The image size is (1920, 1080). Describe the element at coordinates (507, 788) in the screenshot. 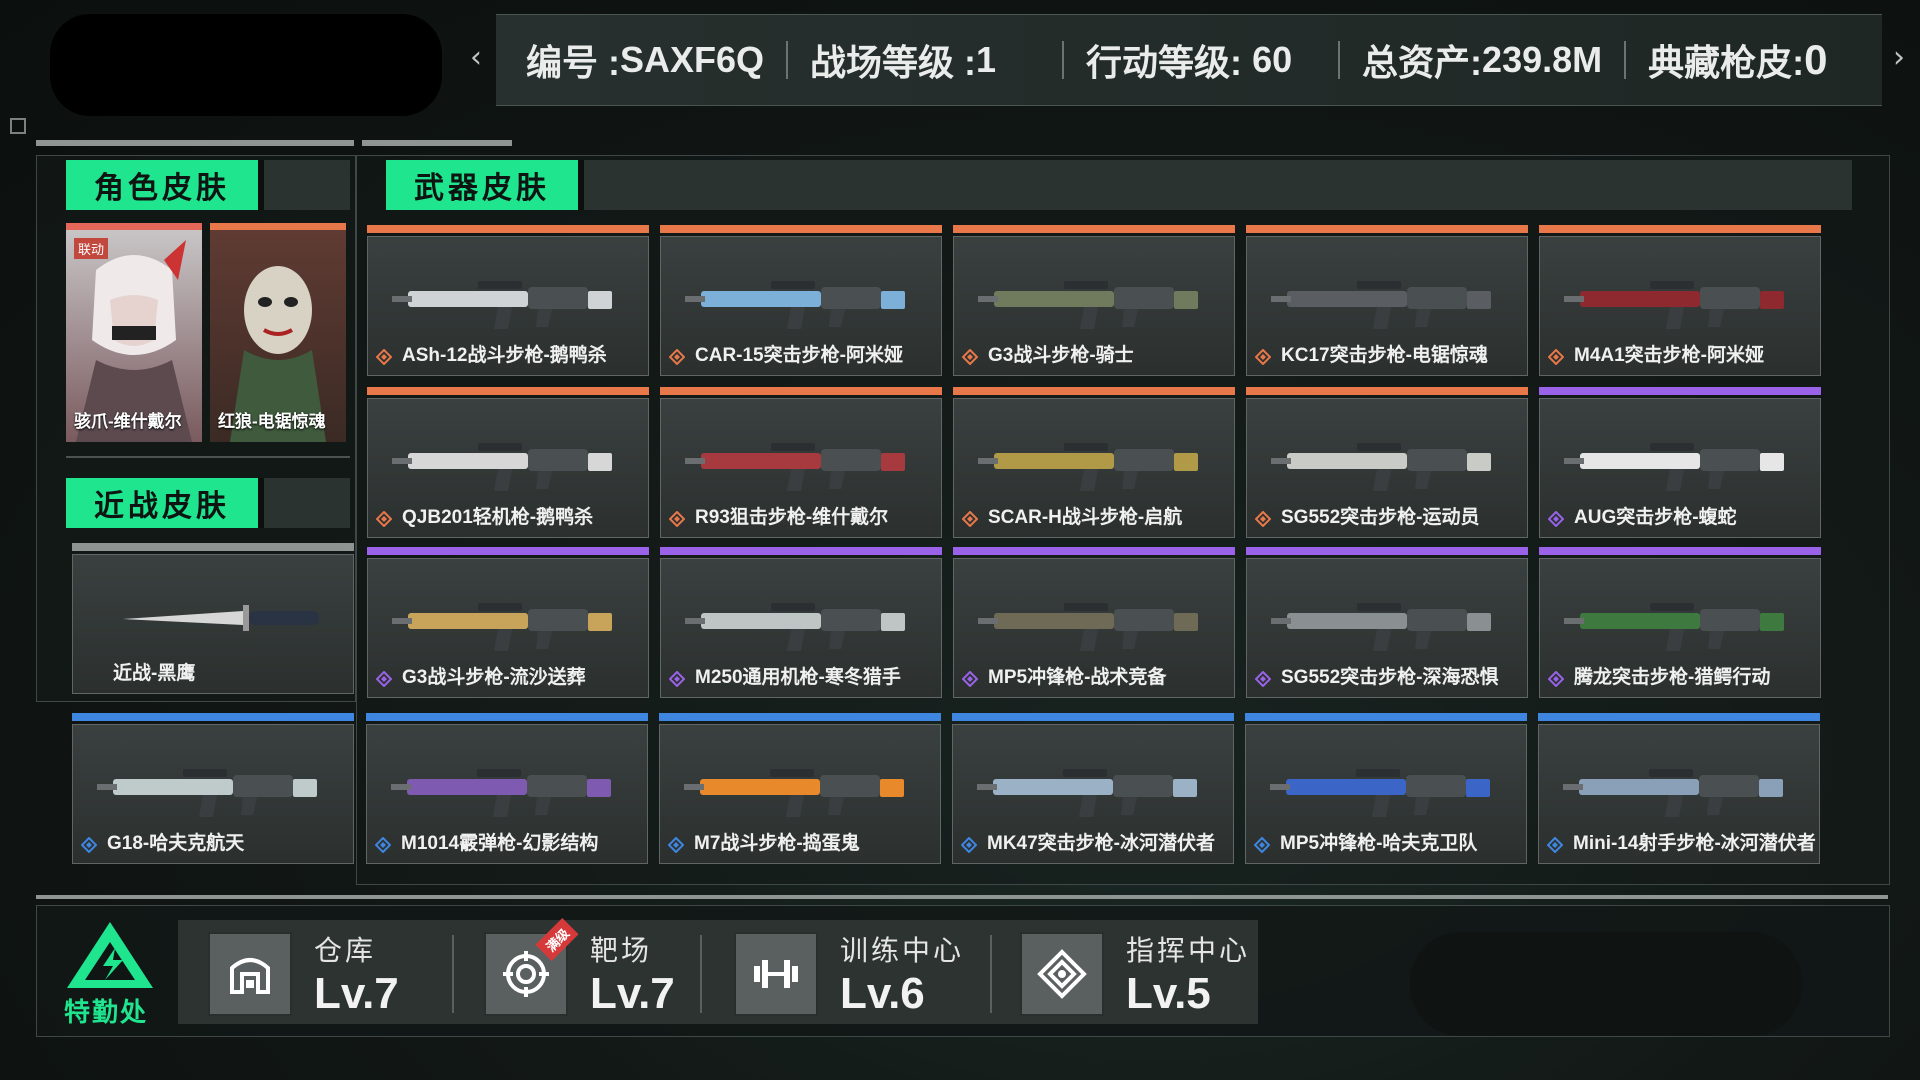

I see `weapon-skin-card: M1014霰弹枪-幻影结构` at that location.